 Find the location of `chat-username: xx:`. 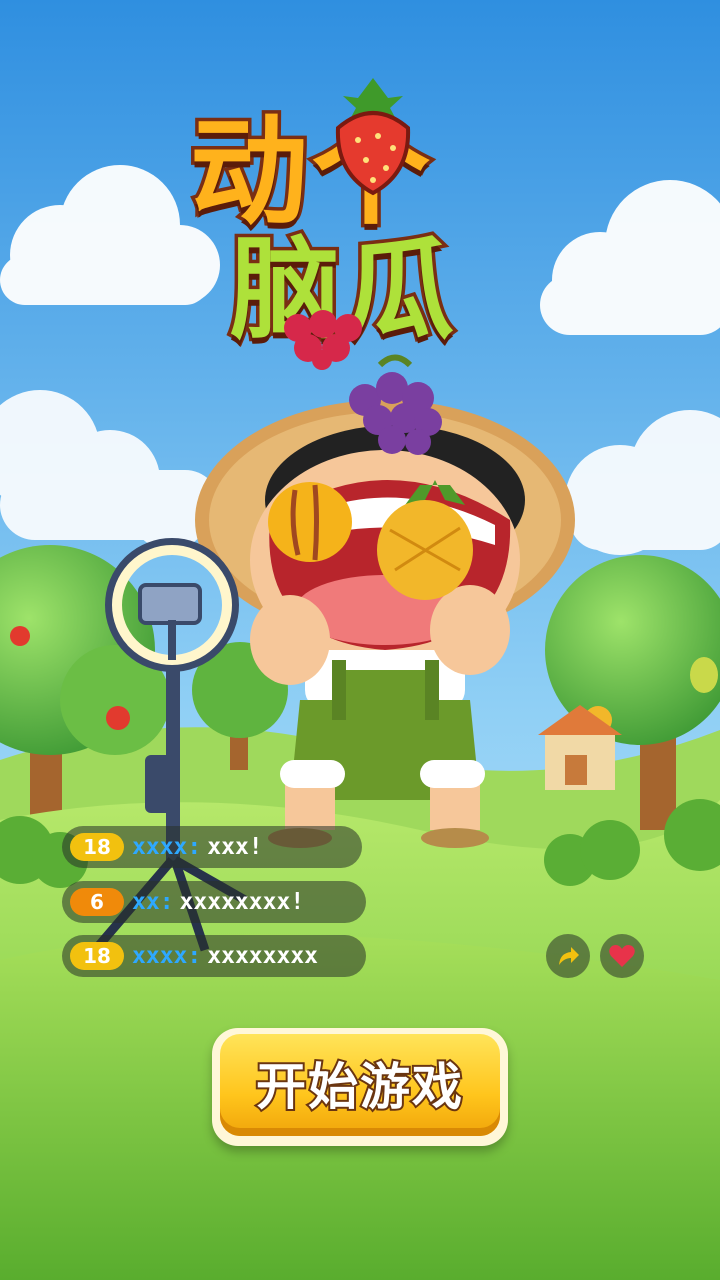

chat-username: xx: is located at coordinates (153, 902).